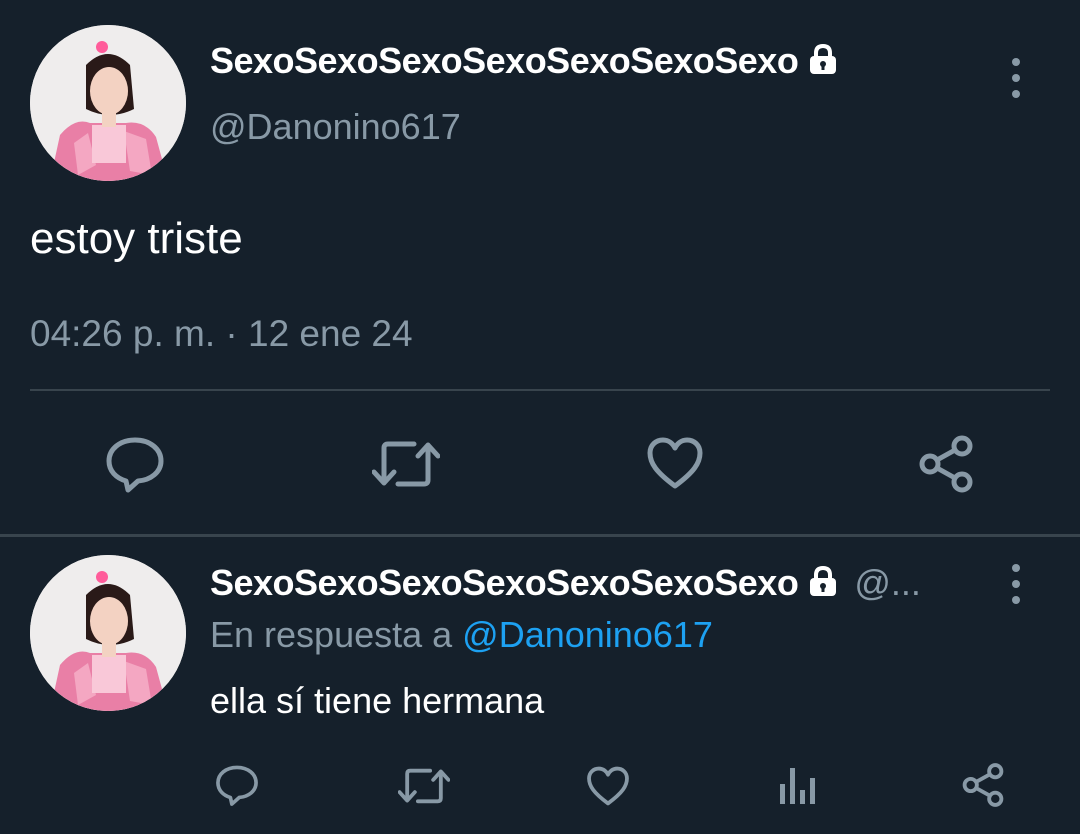 The image size is (1080, 834). I want to click on main-divider, so click(540, 390).